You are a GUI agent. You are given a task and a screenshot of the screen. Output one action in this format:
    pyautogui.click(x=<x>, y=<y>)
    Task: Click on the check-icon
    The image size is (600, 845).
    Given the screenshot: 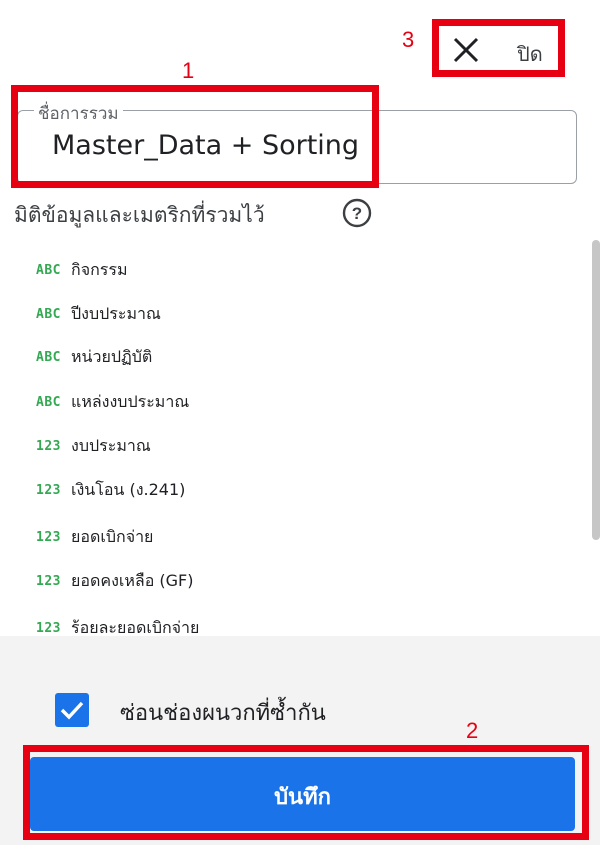 What is the action you would take?
    pyautogui.click(x=72, y=710)
    